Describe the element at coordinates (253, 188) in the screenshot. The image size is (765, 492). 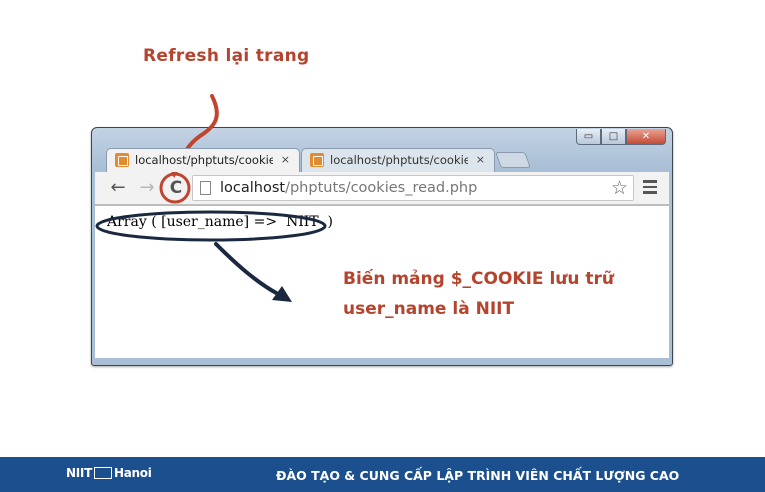
I see `url-host: localhost` at that location.